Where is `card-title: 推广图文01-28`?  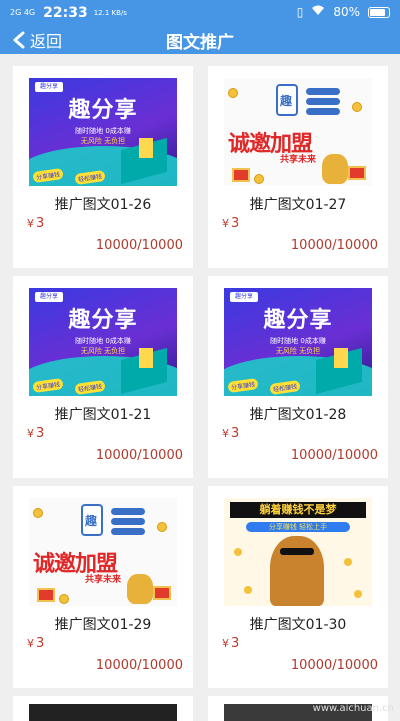
card-title: 推广图文01-28 is located at coordinates (298, 415).